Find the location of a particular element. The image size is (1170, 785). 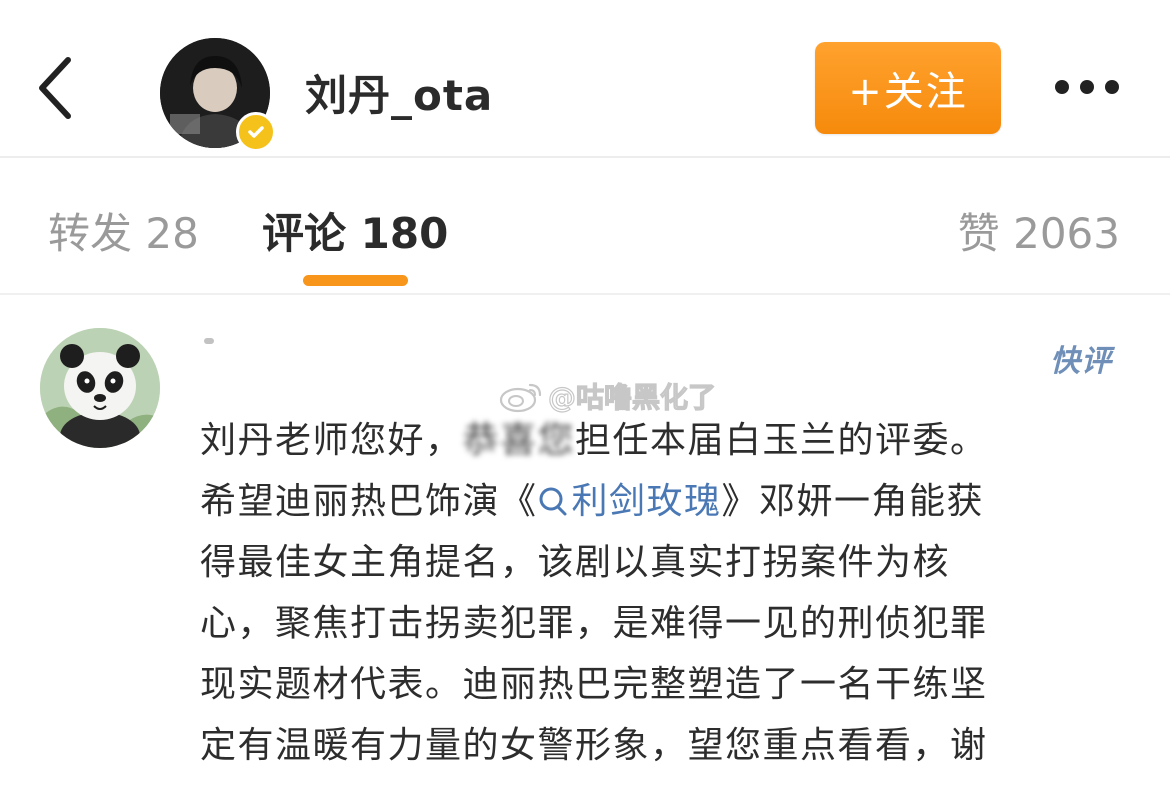

comment-line: 现实题材代表。迪丽热巴完整塑造了一名干练坚 is located at coordinates (594, 684).